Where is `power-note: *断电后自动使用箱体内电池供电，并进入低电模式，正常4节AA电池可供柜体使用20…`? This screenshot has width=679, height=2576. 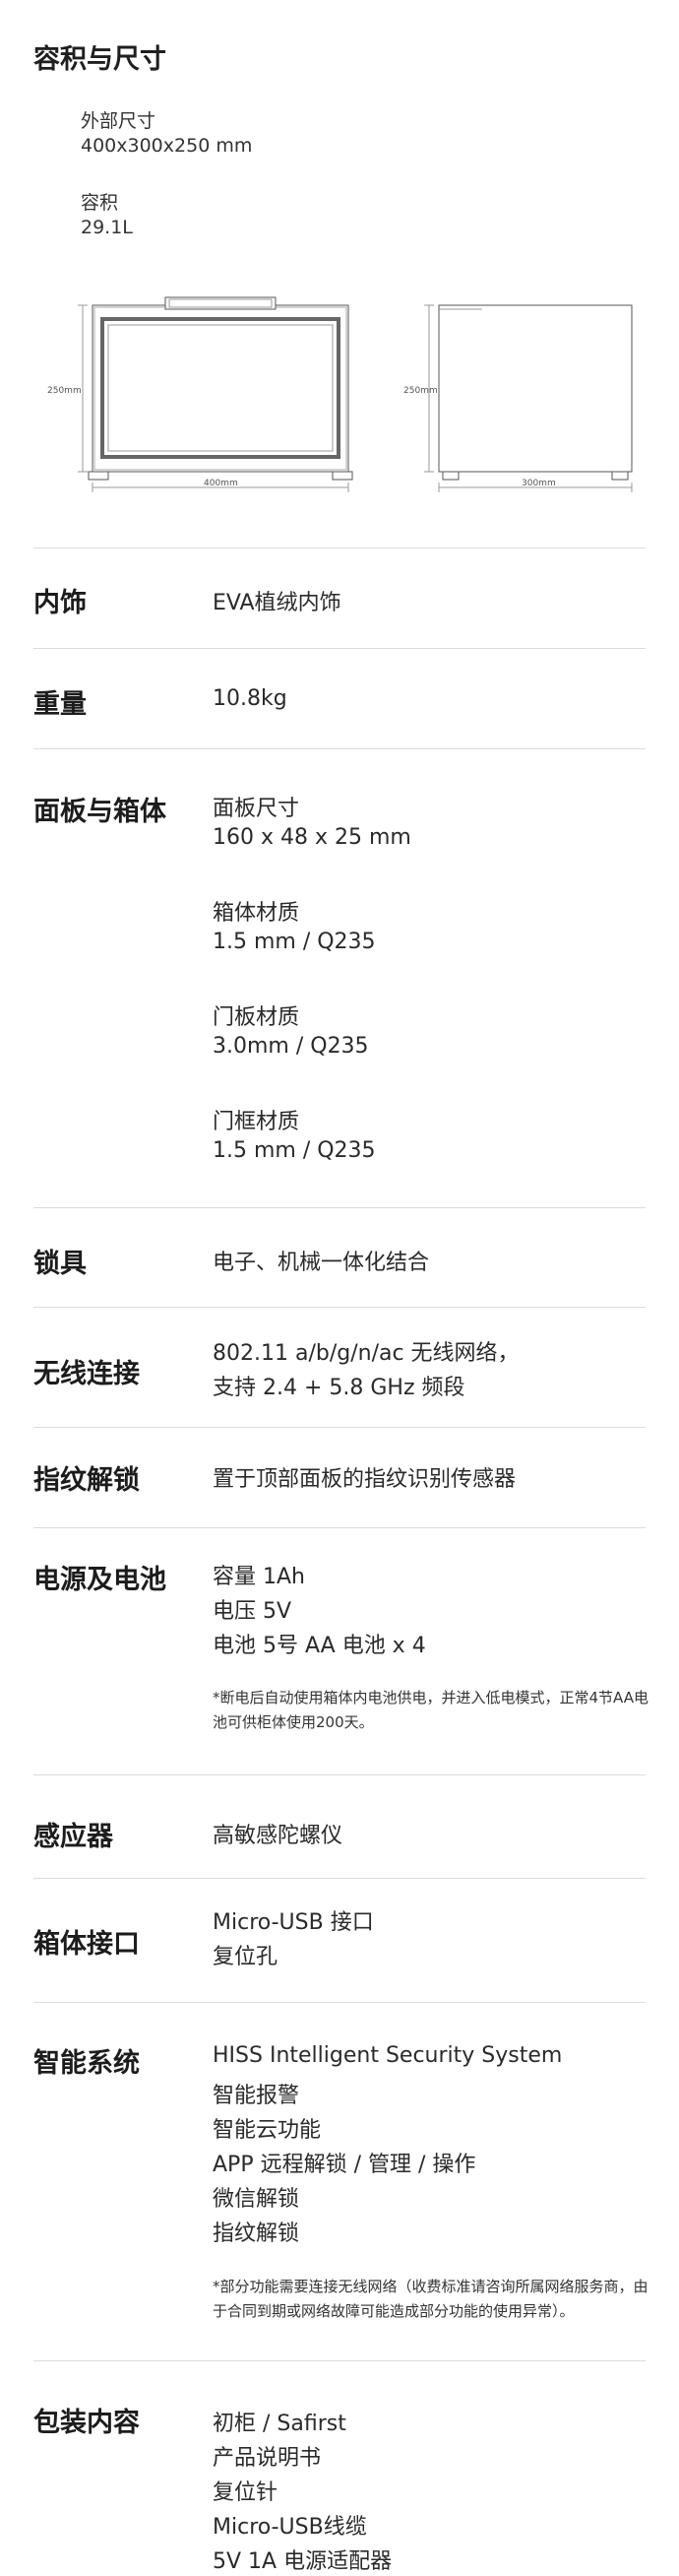 power-note: *断电后自动使用箱体内电池供电，并进入低电模式，正常4节AA电池可供柜体使用20… is located at coordinates (430, 1710).